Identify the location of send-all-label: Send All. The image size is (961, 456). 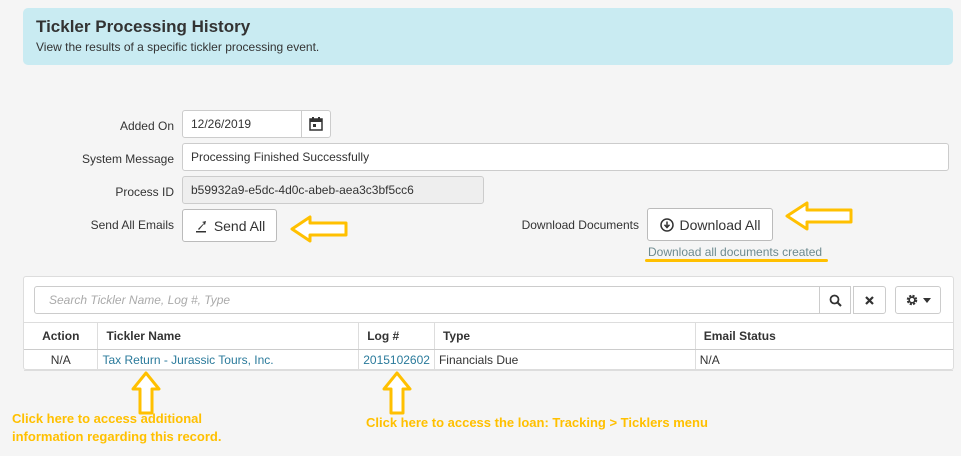
(239, 225).